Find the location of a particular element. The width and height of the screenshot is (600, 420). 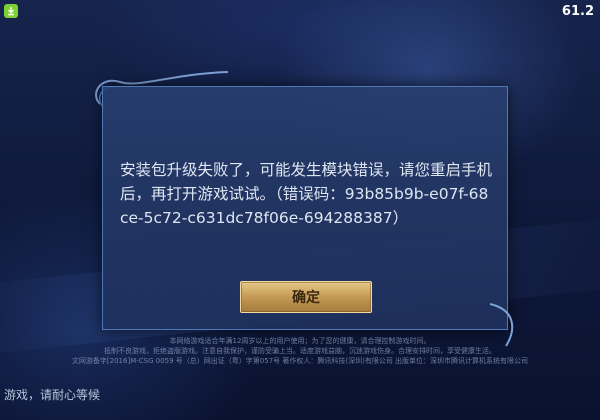

status-time: 61.2 is located at coordinates (577, 11).